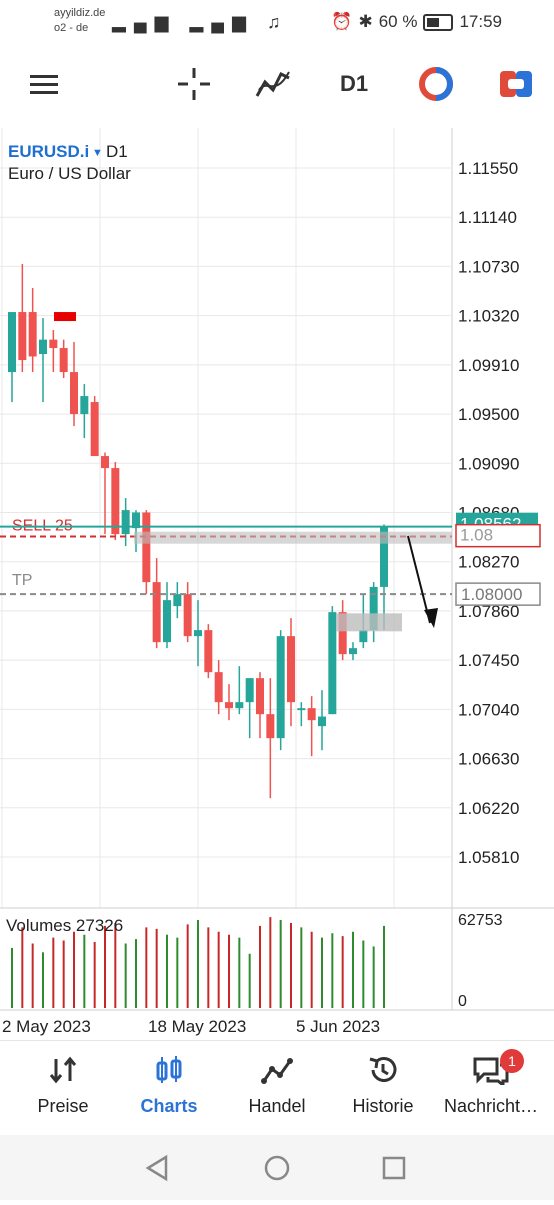  Describe the element at coordinates (488, 266) in the screenshot. I see `price-label: 1.10730` at that location.